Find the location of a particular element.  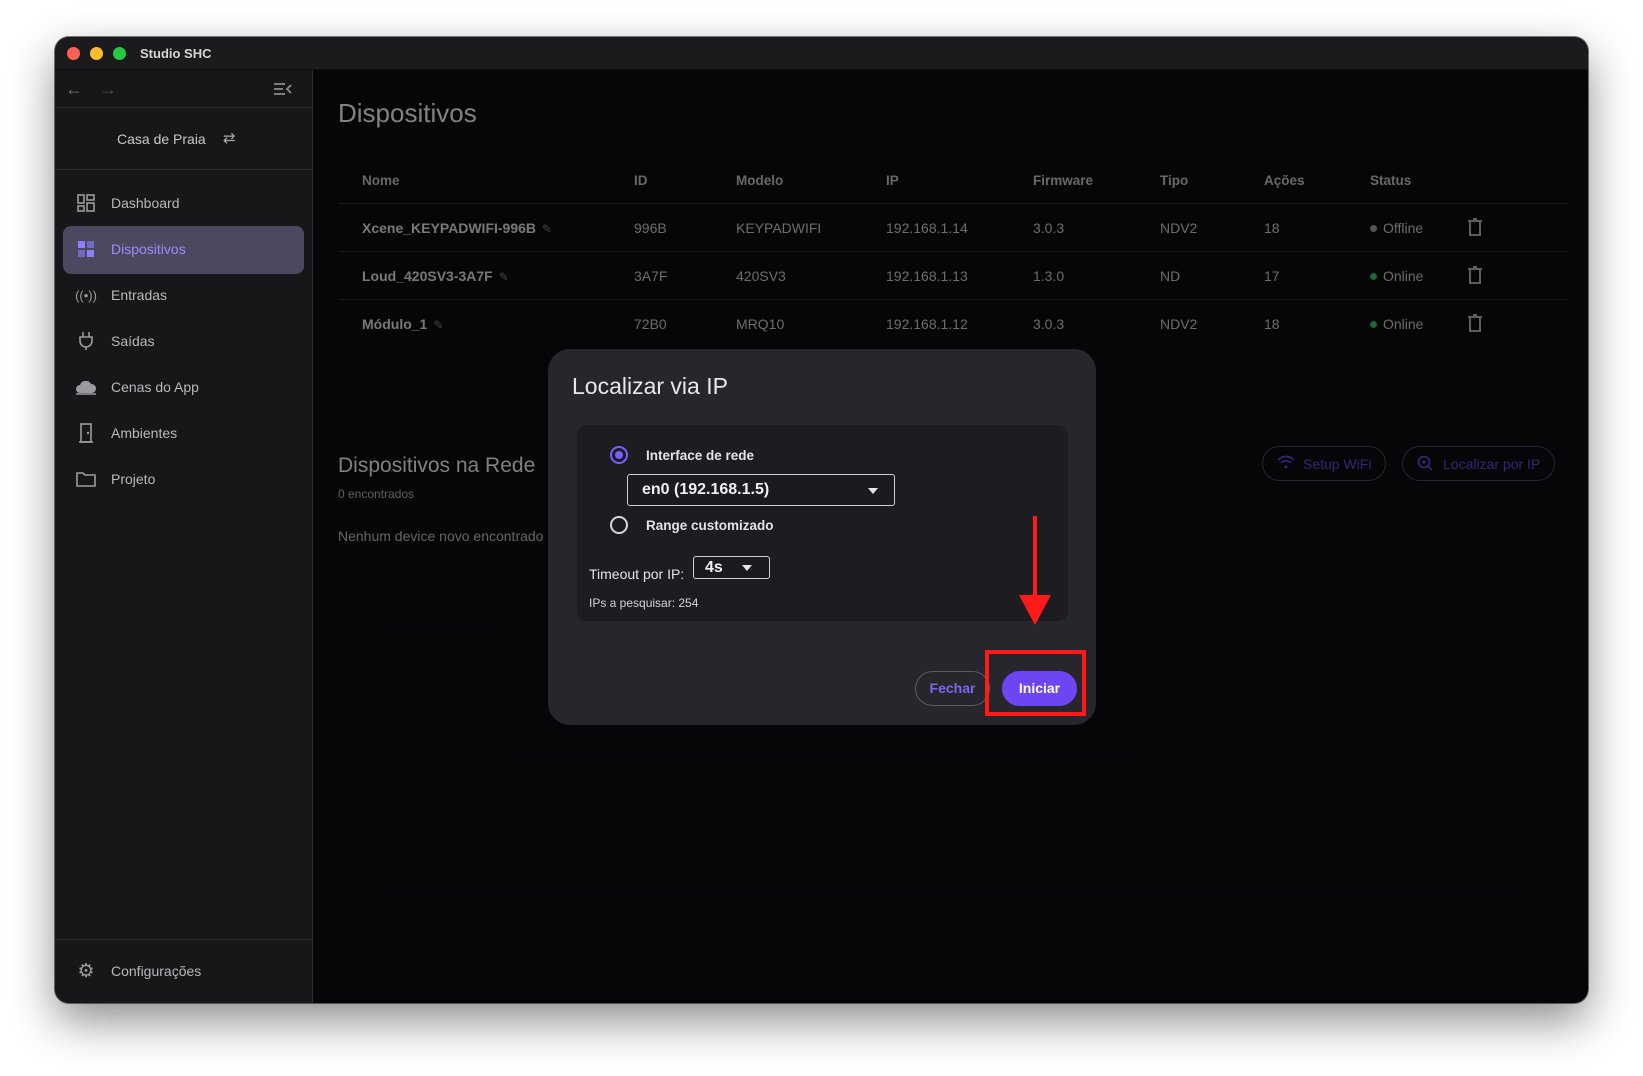

sidebar-item-label: Ambientes is located at coordinates (144, 433).